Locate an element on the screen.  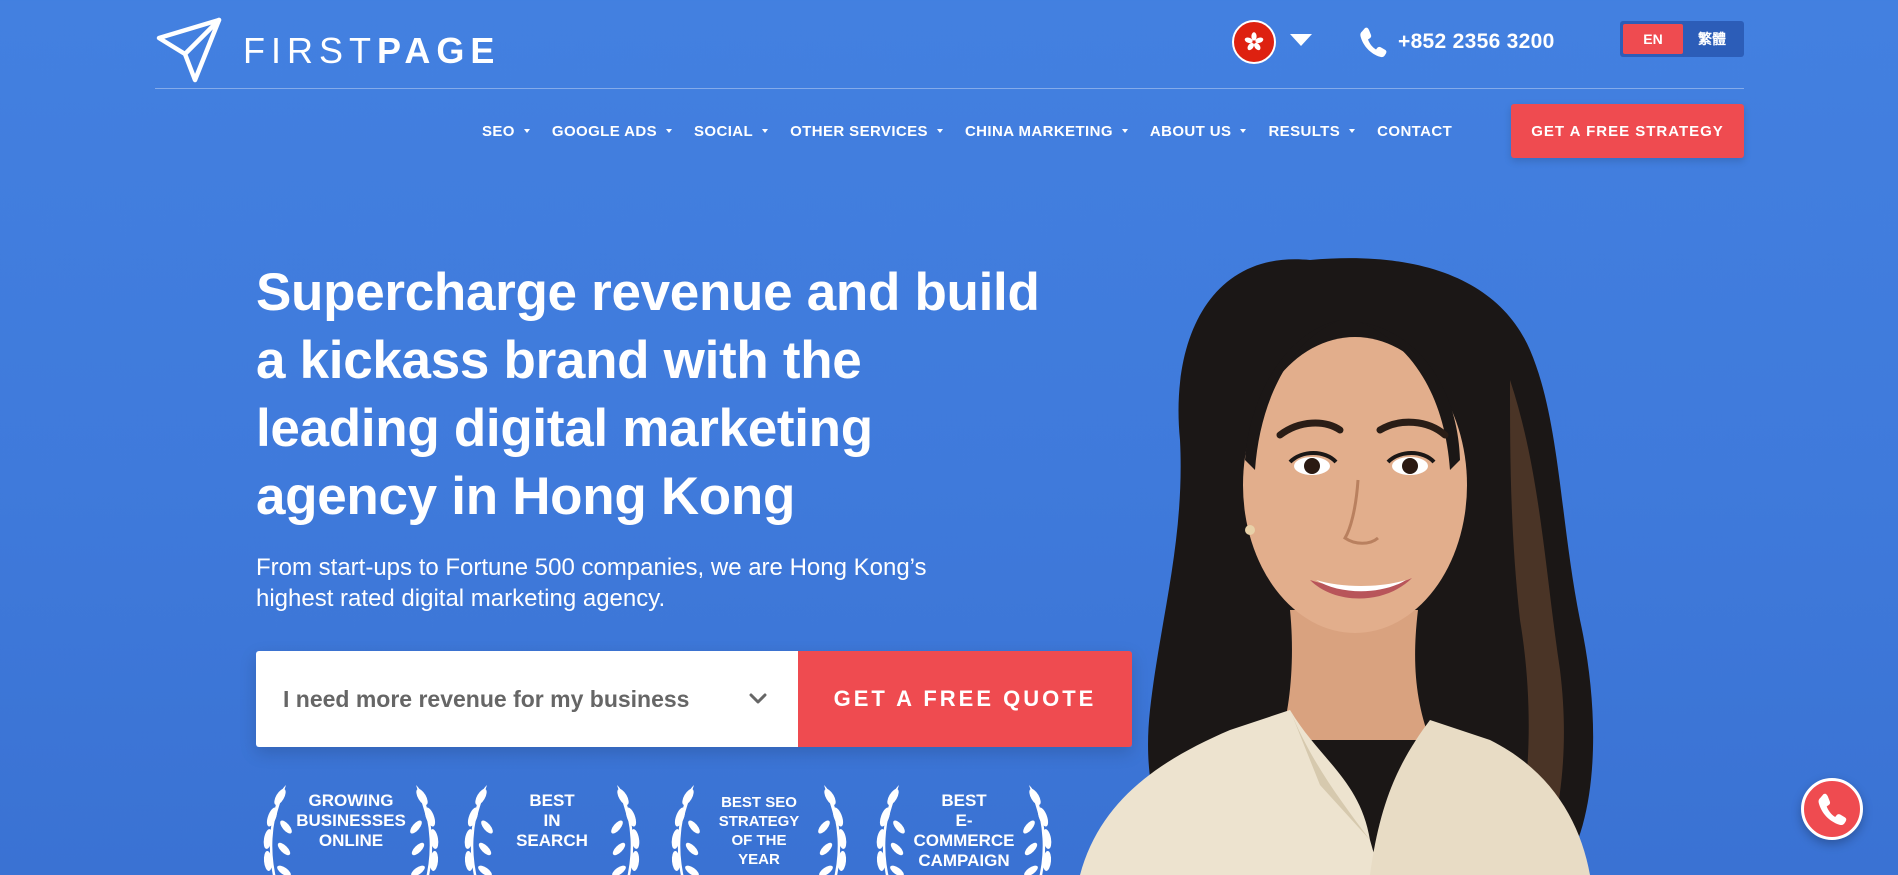
nav-item-results: RESULTS is located at coordinates (1312, 131).